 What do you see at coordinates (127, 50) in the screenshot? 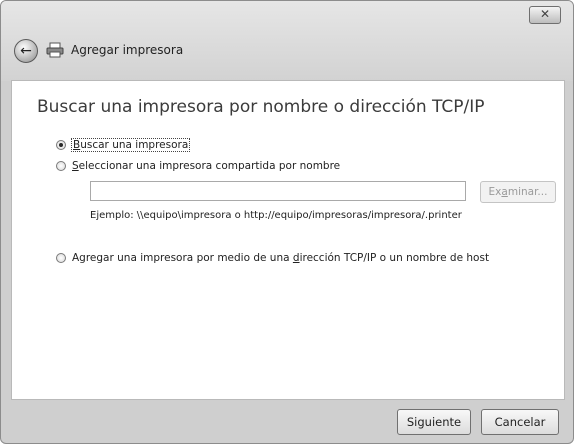
I see `window-title: Agregar impresora` at bounding box center [127, 50].